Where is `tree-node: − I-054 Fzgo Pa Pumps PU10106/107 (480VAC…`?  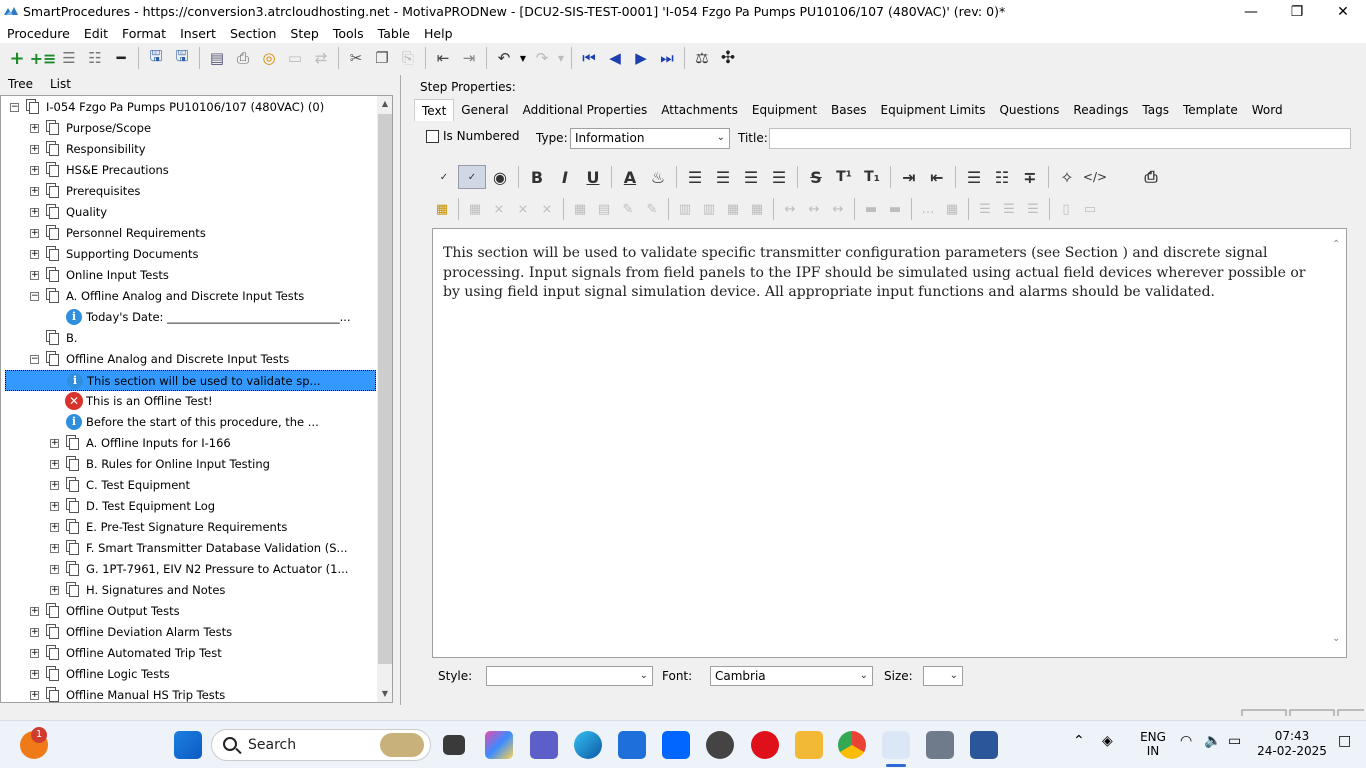 tree-node: − I-054 Fzgo Pa Pumps PU10106/107 (480VAC… is located at coordinates (189, 107).